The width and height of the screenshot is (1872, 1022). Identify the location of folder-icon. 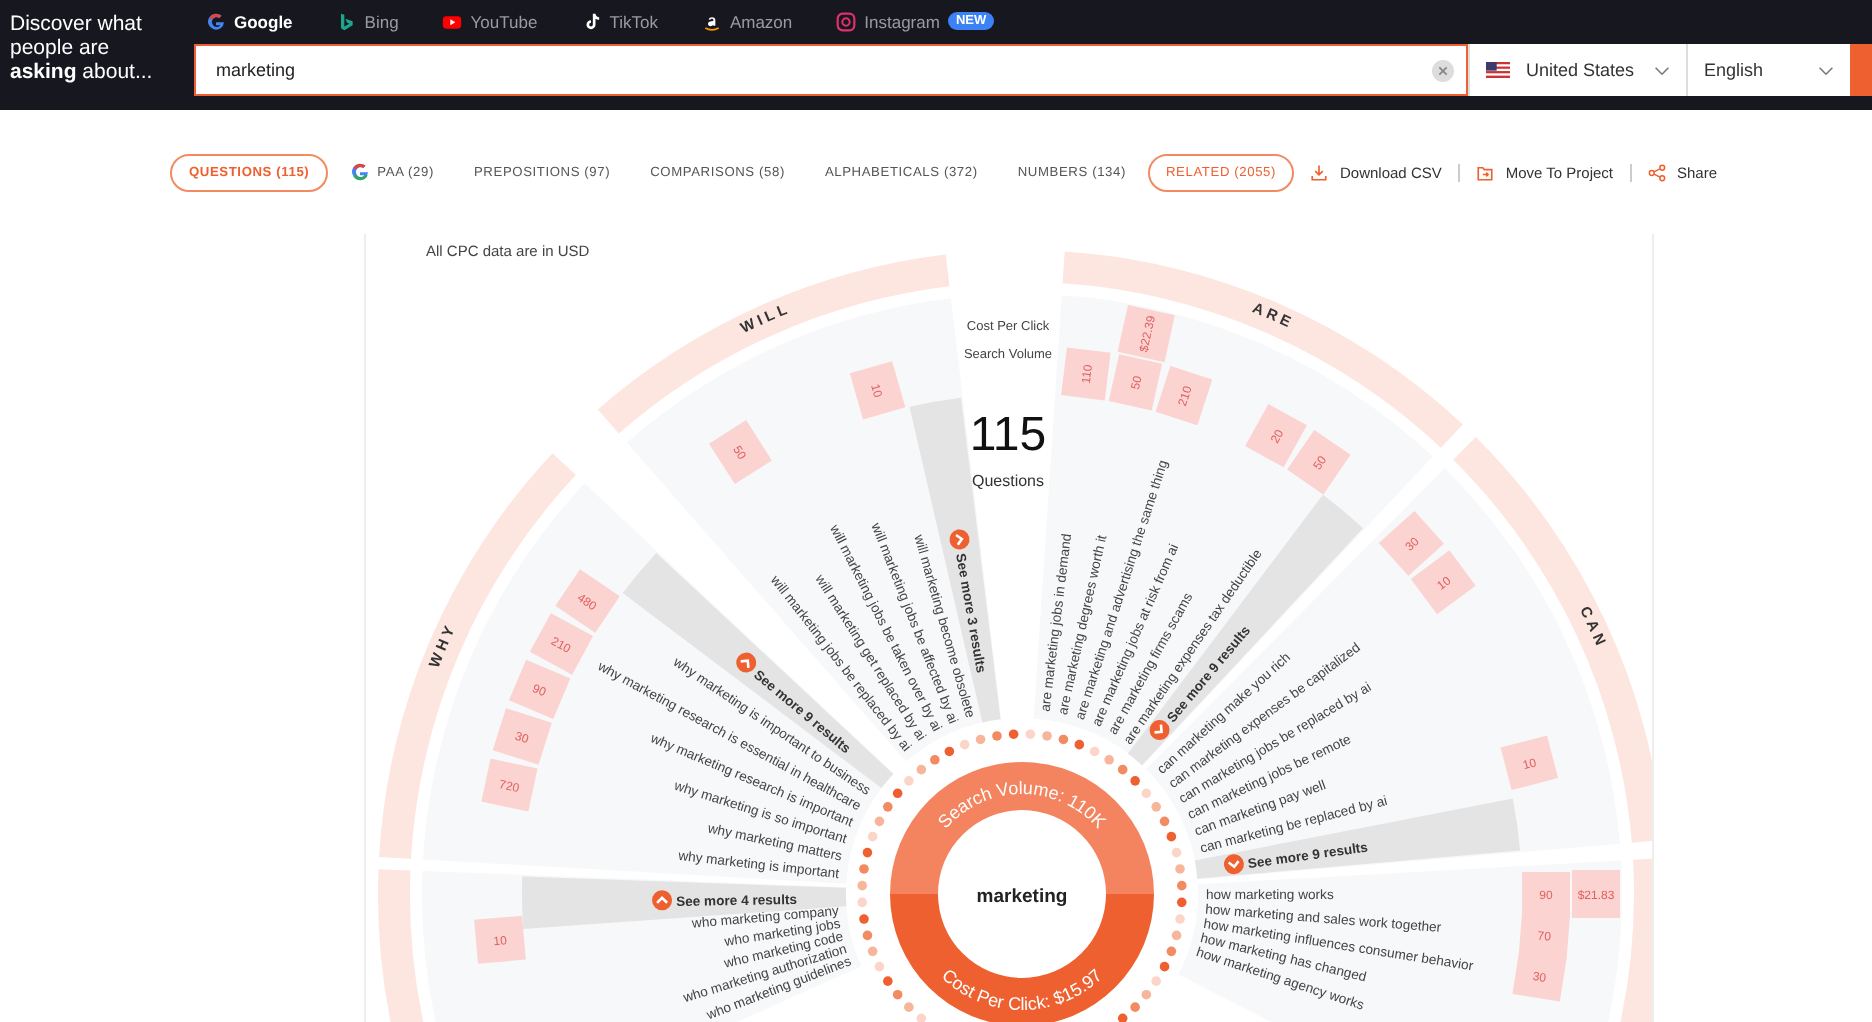
(1484, 172).